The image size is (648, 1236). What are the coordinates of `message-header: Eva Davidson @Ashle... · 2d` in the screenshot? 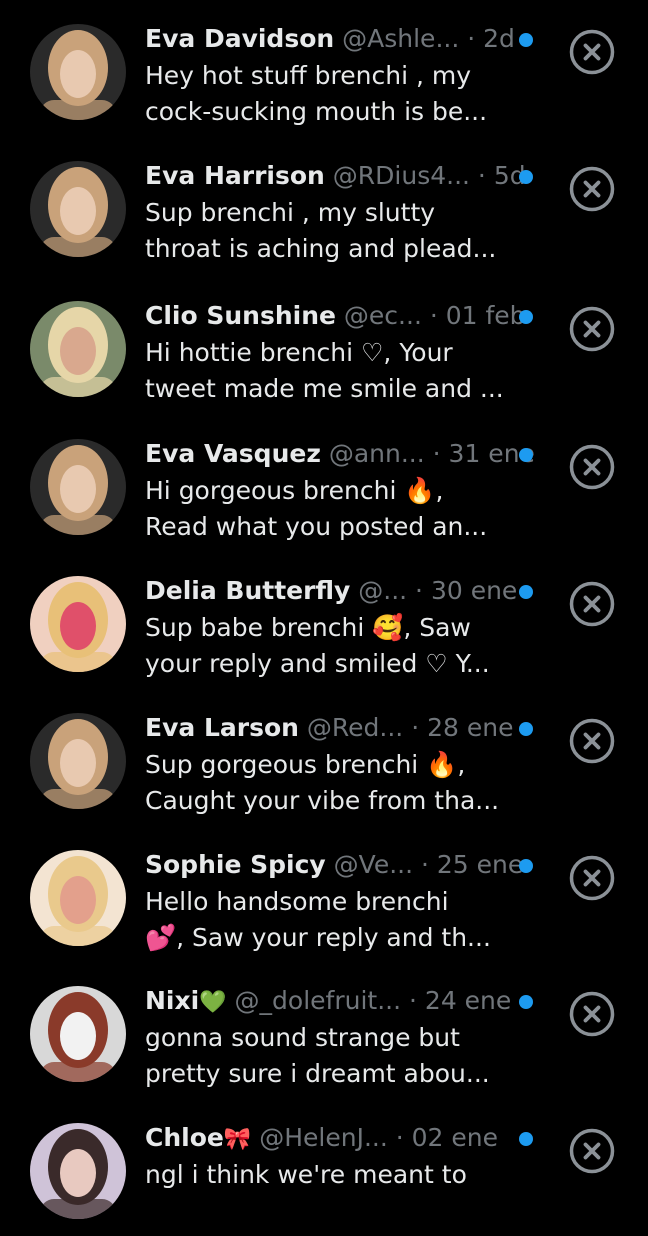 It's located at (345, 39).